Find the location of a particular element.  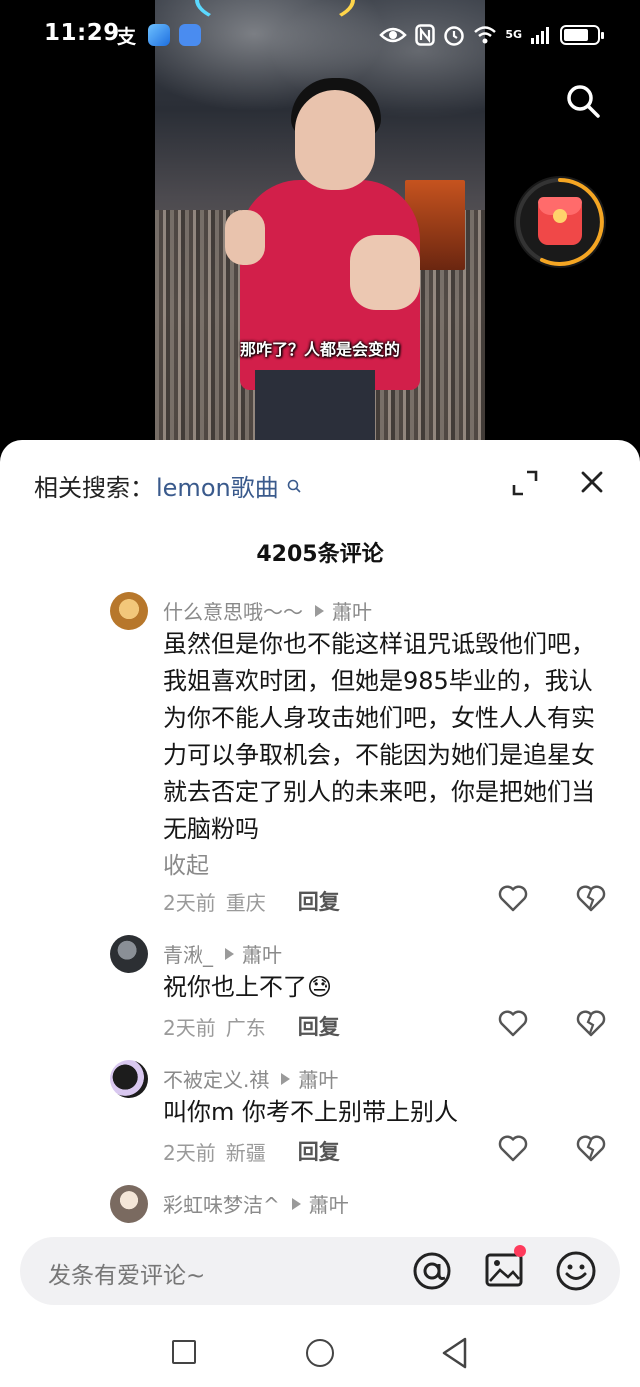

reply-item: 不被定义.祺 蕭叶 叫你m 你考不上别带上别人 2天前 新疆 回复 is located at coordinates (365, 1114).